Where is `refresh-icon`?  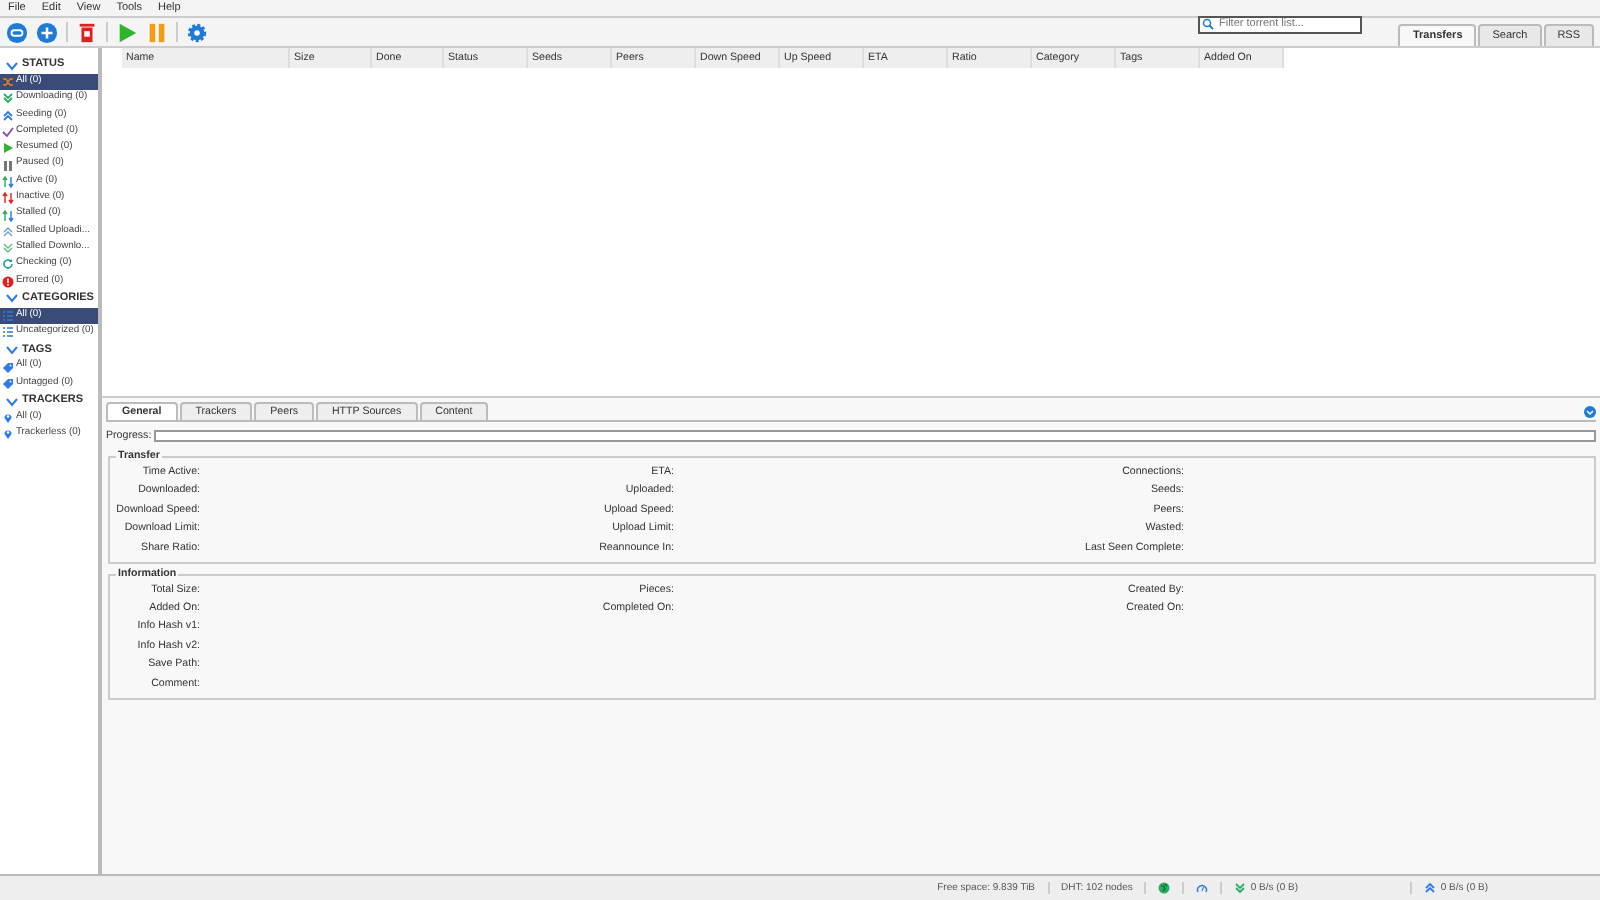 refresh-icon is located at coordinates (8, 264).